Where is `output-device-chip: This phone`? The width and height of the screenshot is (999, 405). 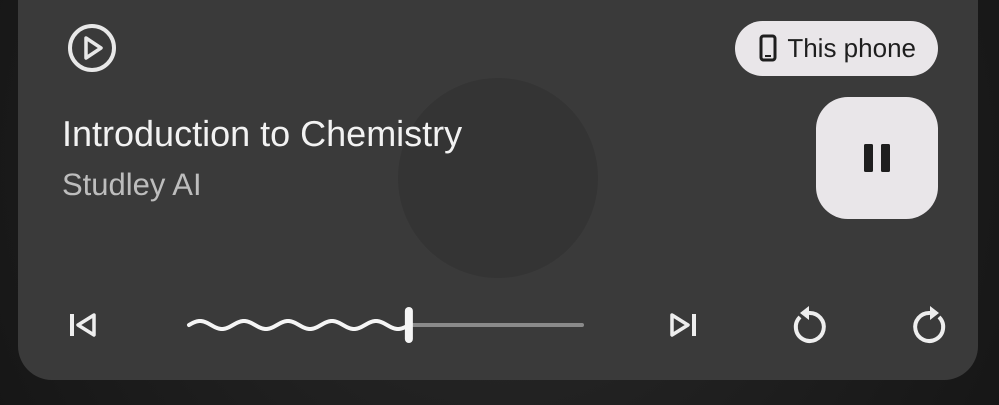 output-device-chip: This phone is located at coordinates (836, 48).